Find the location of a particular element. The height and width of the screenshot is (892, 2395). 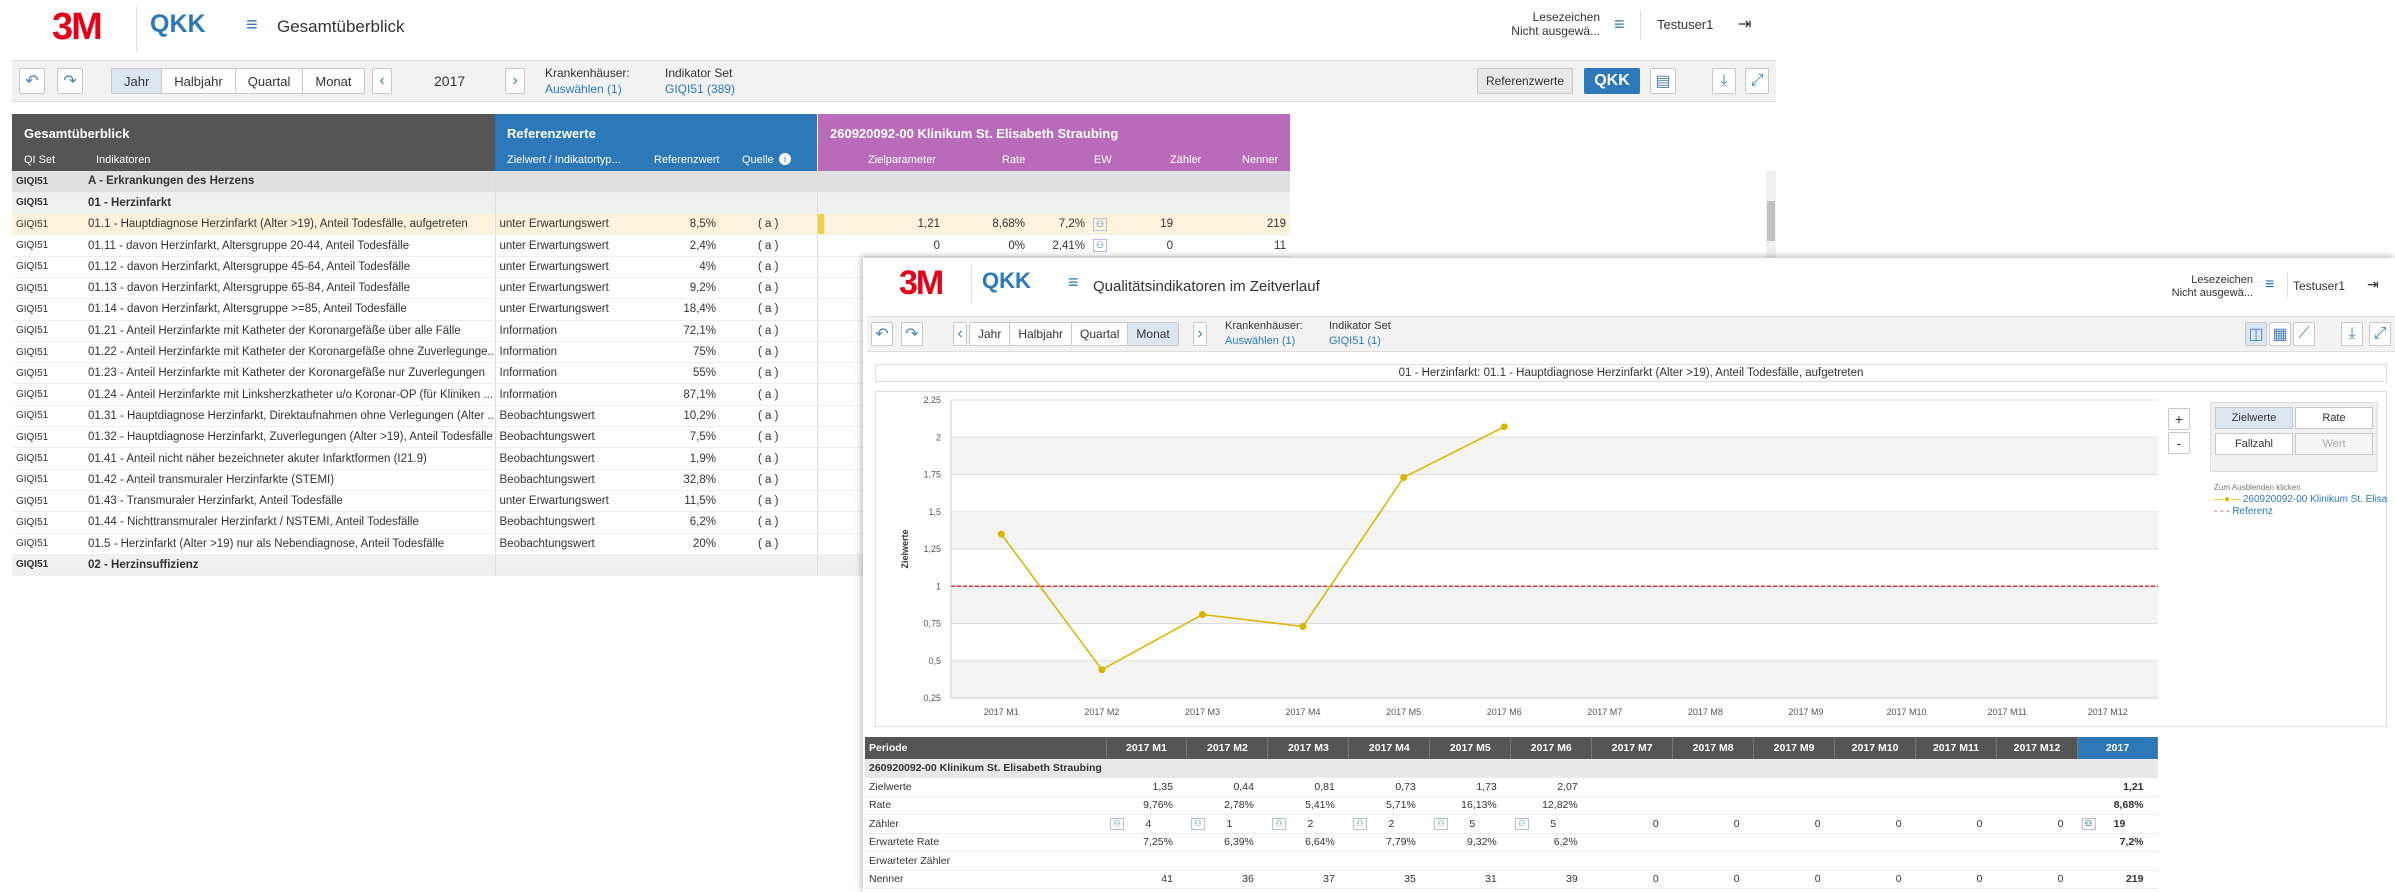

col-period: 2017 M12 is located at coordinates (2037, 748).